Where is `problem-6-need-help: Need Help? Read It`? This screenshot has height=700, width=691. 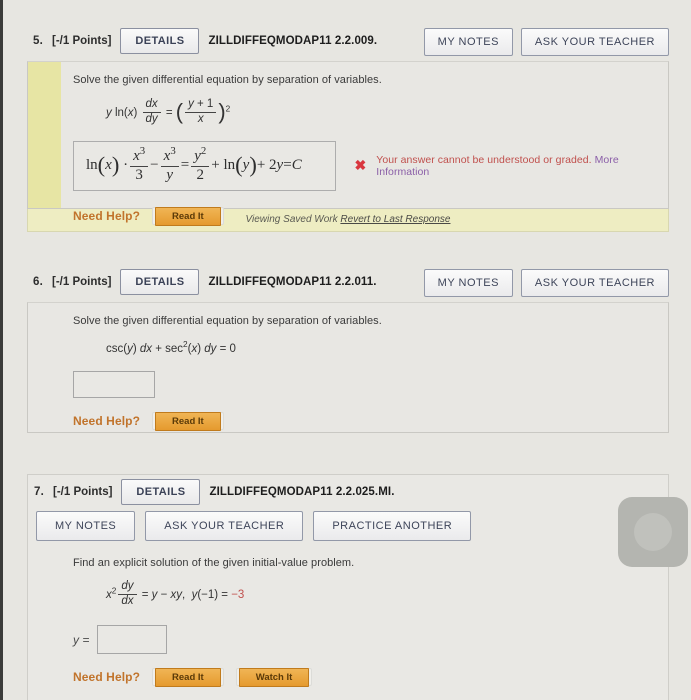 problem-6-need-help: Need Help? Read It is located at coordinates (348, 421).